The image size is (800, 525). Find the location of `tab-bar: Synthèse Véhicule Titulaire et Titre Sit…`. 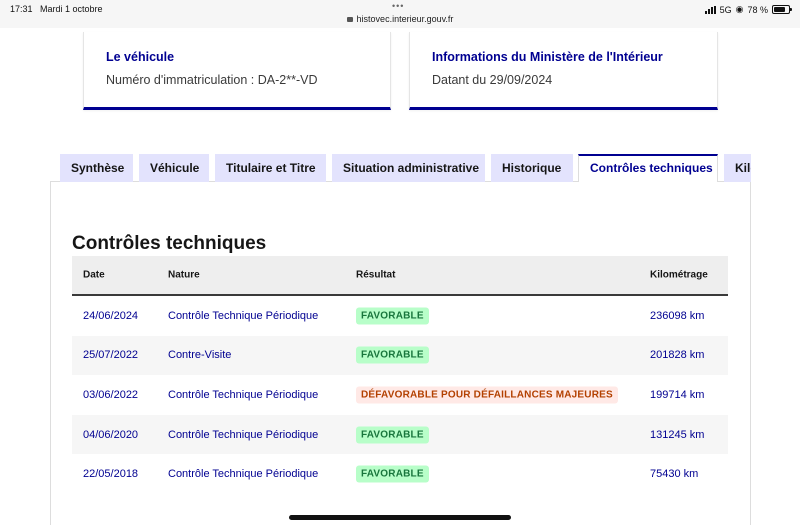

tab-bar: Synthèse Véhicule Titulaire et Titre Sit… is located at coordinates (405, 168).